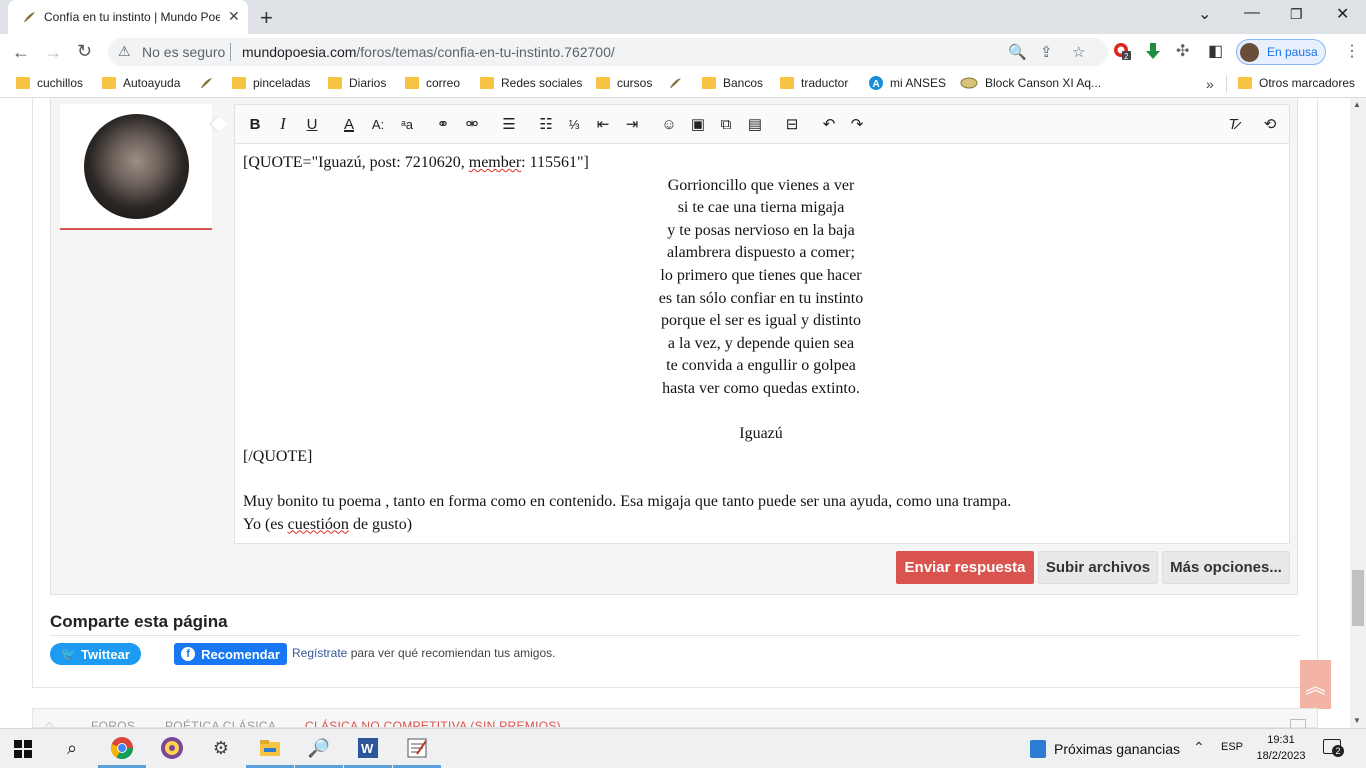  What do you see at coordinates (698, 124) in the screenshot?
I see `image-icon: ▣` at bounding box center [698, 124].